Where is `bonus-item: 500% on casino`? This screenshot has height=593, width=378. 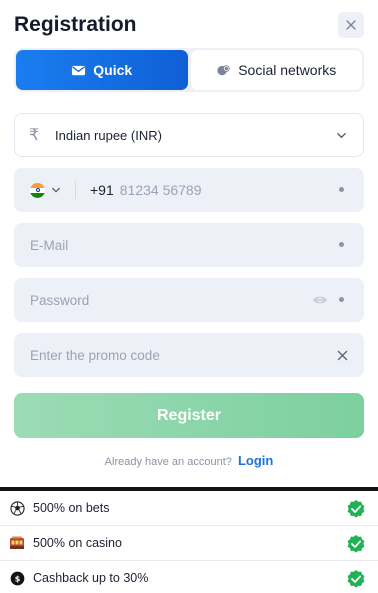 bonus-item: 500% on casino is located at coordinates (189, 543).